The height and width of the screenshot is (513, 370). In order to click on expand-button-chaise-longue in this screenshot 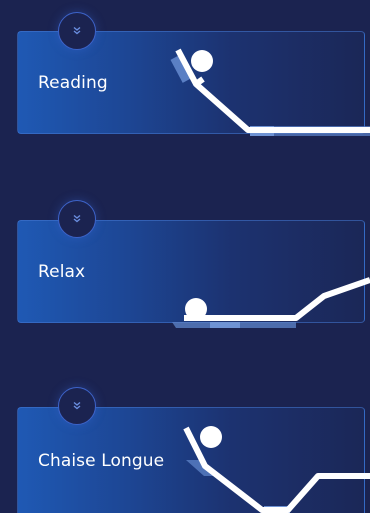, I will do `click(77, 406)`.